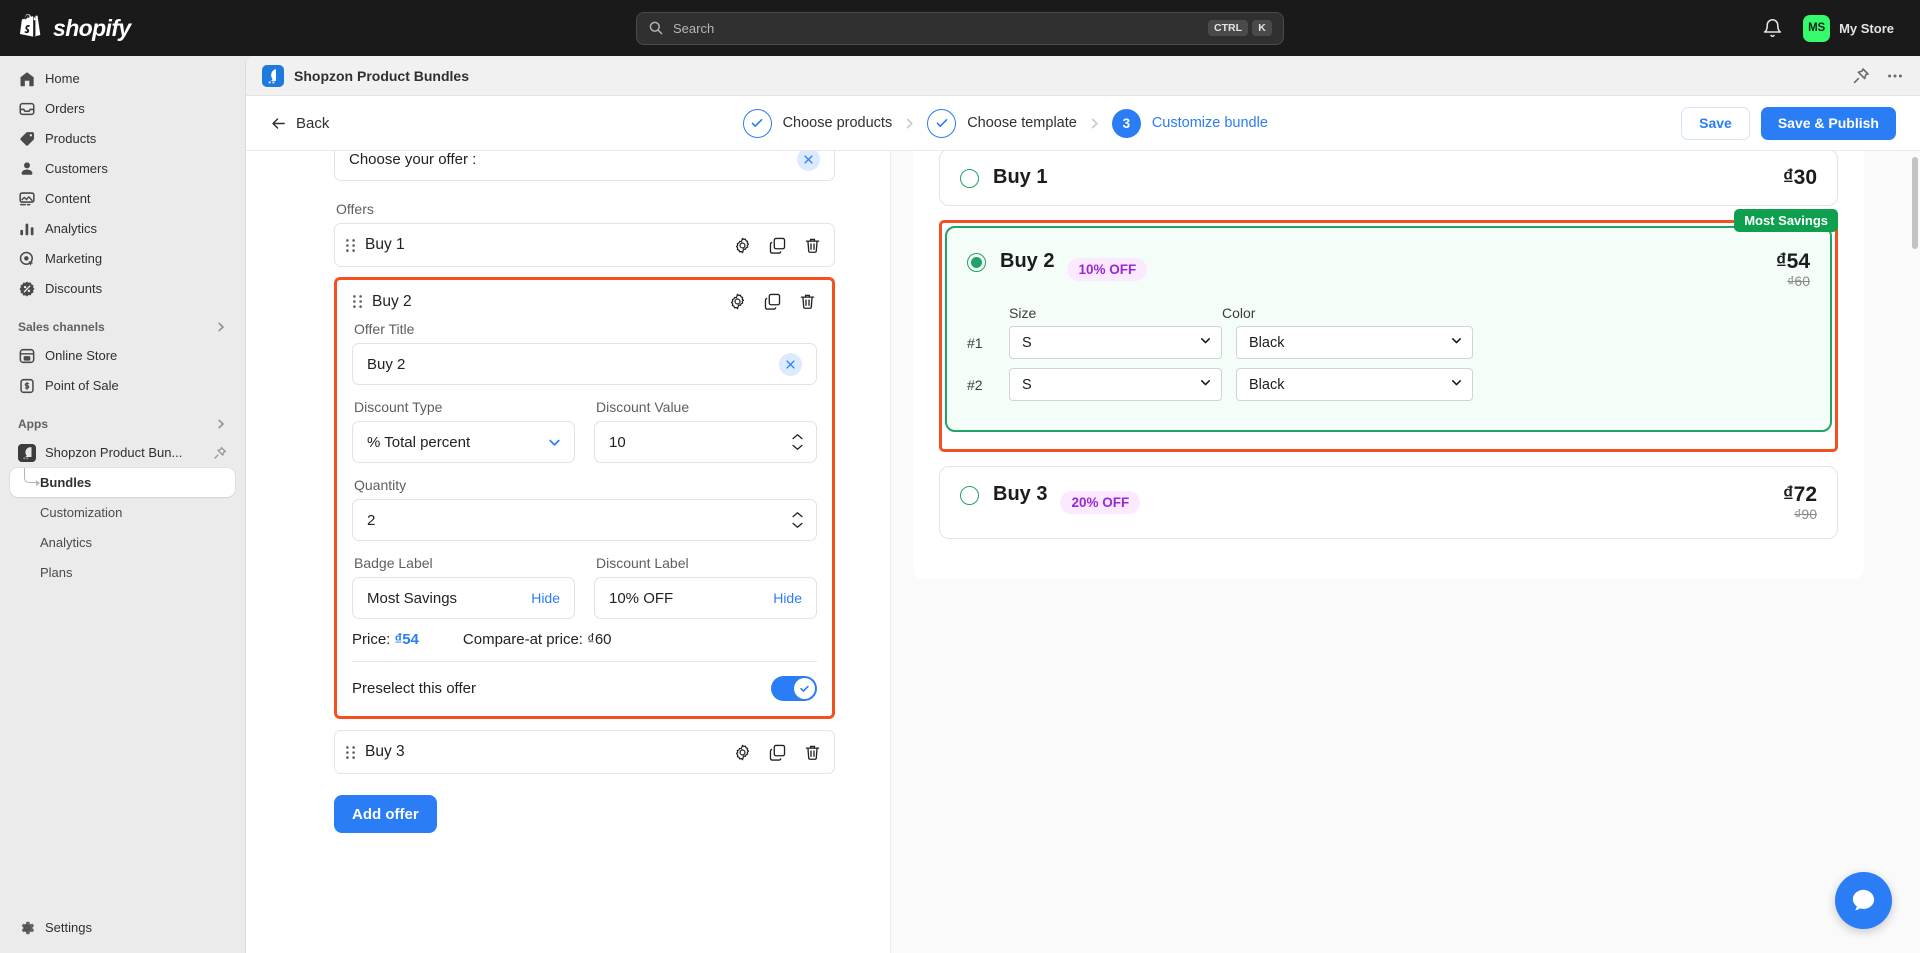  I want to click on sidebar-item-label: Point of Sale, so click(82, 385).